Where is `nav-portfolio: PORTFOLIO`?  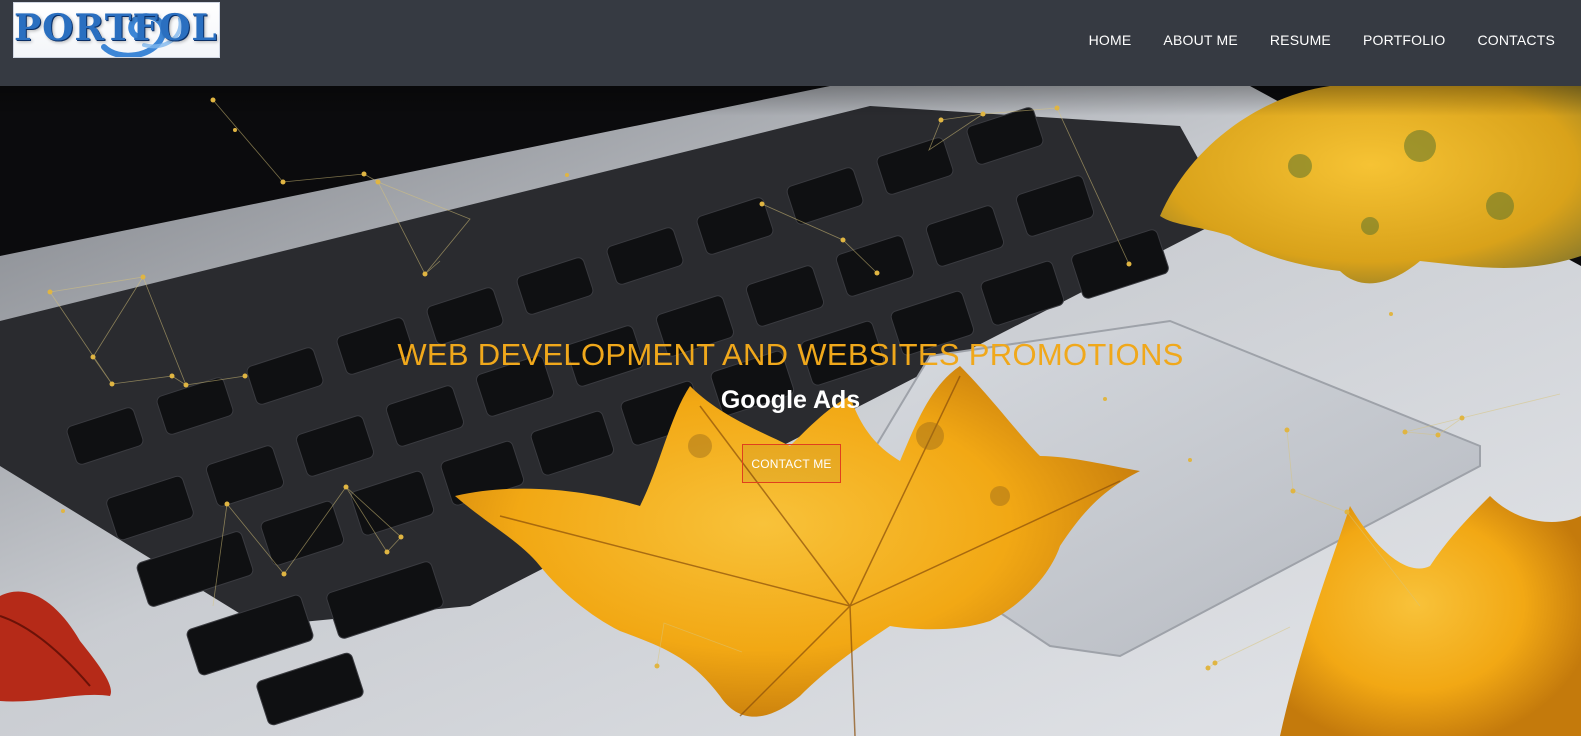 nav-portfolio: PORTFOLIO is located at coordinates (1404, 40).